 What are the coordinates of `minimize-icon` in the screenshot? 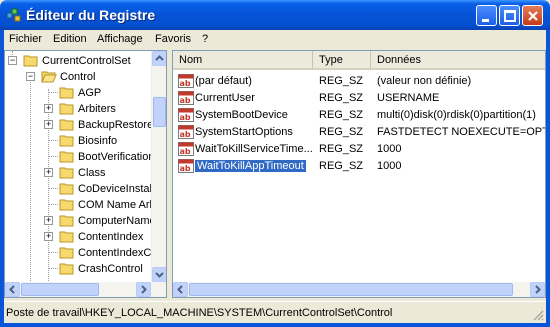 It's located at (485, 20).